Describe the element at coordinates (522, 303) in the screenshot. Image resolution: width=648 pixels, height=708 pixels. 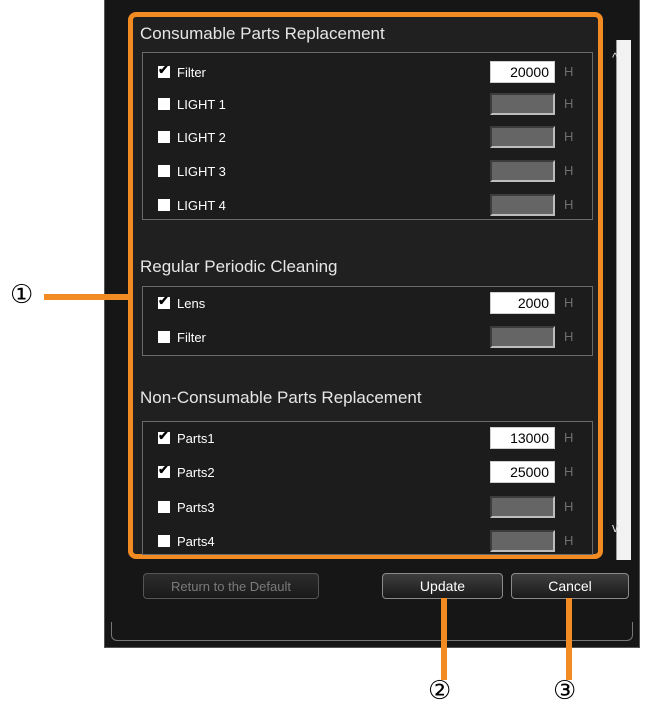
I see `hours-input: 2000` at that location.